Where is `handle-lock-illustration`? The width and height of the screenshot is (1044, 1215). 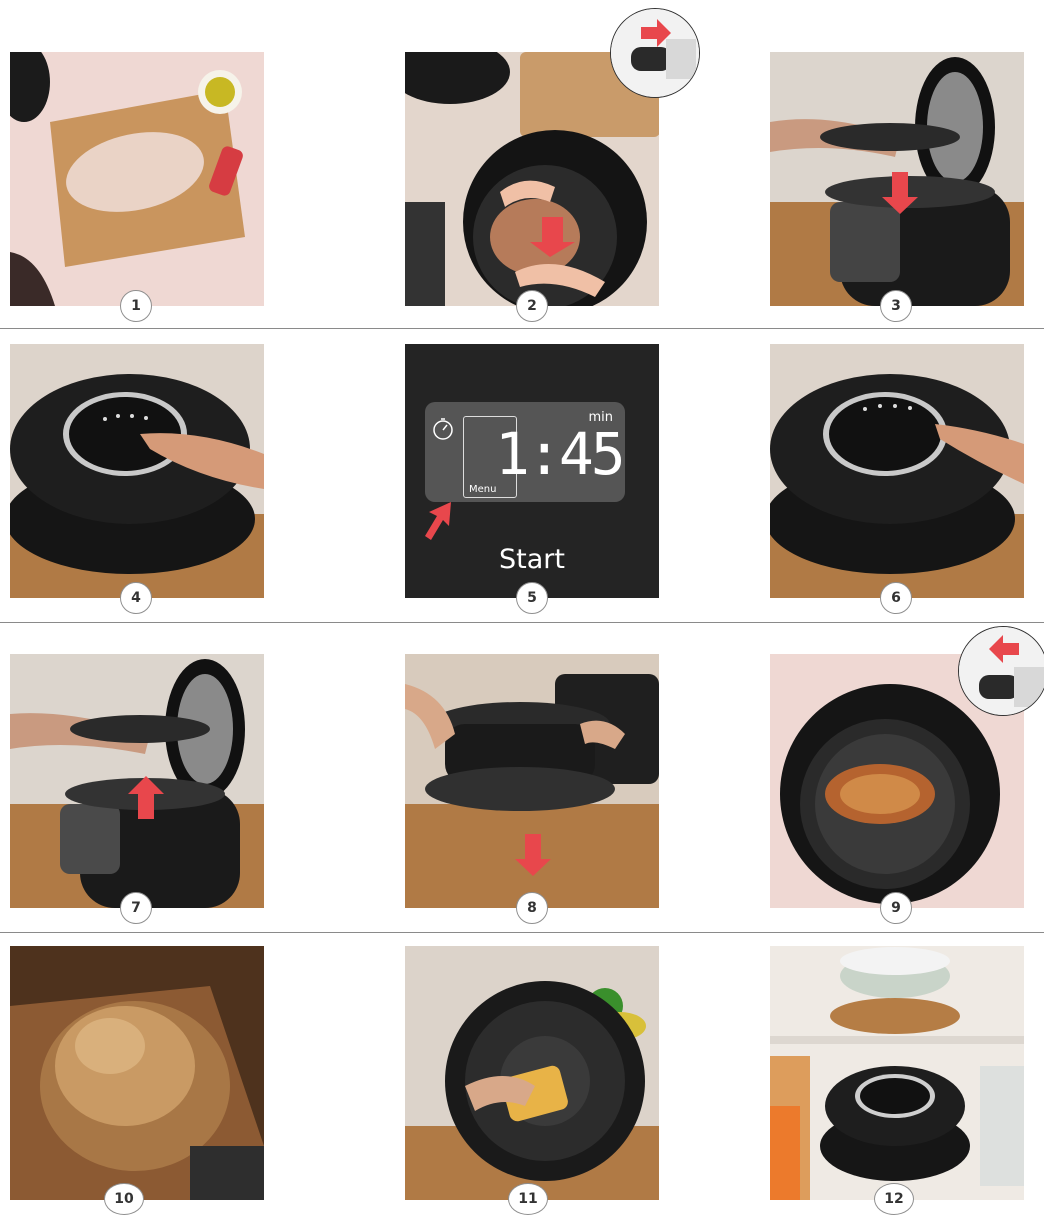
handle-lock-illustration is located at coordinates (1001, 671).